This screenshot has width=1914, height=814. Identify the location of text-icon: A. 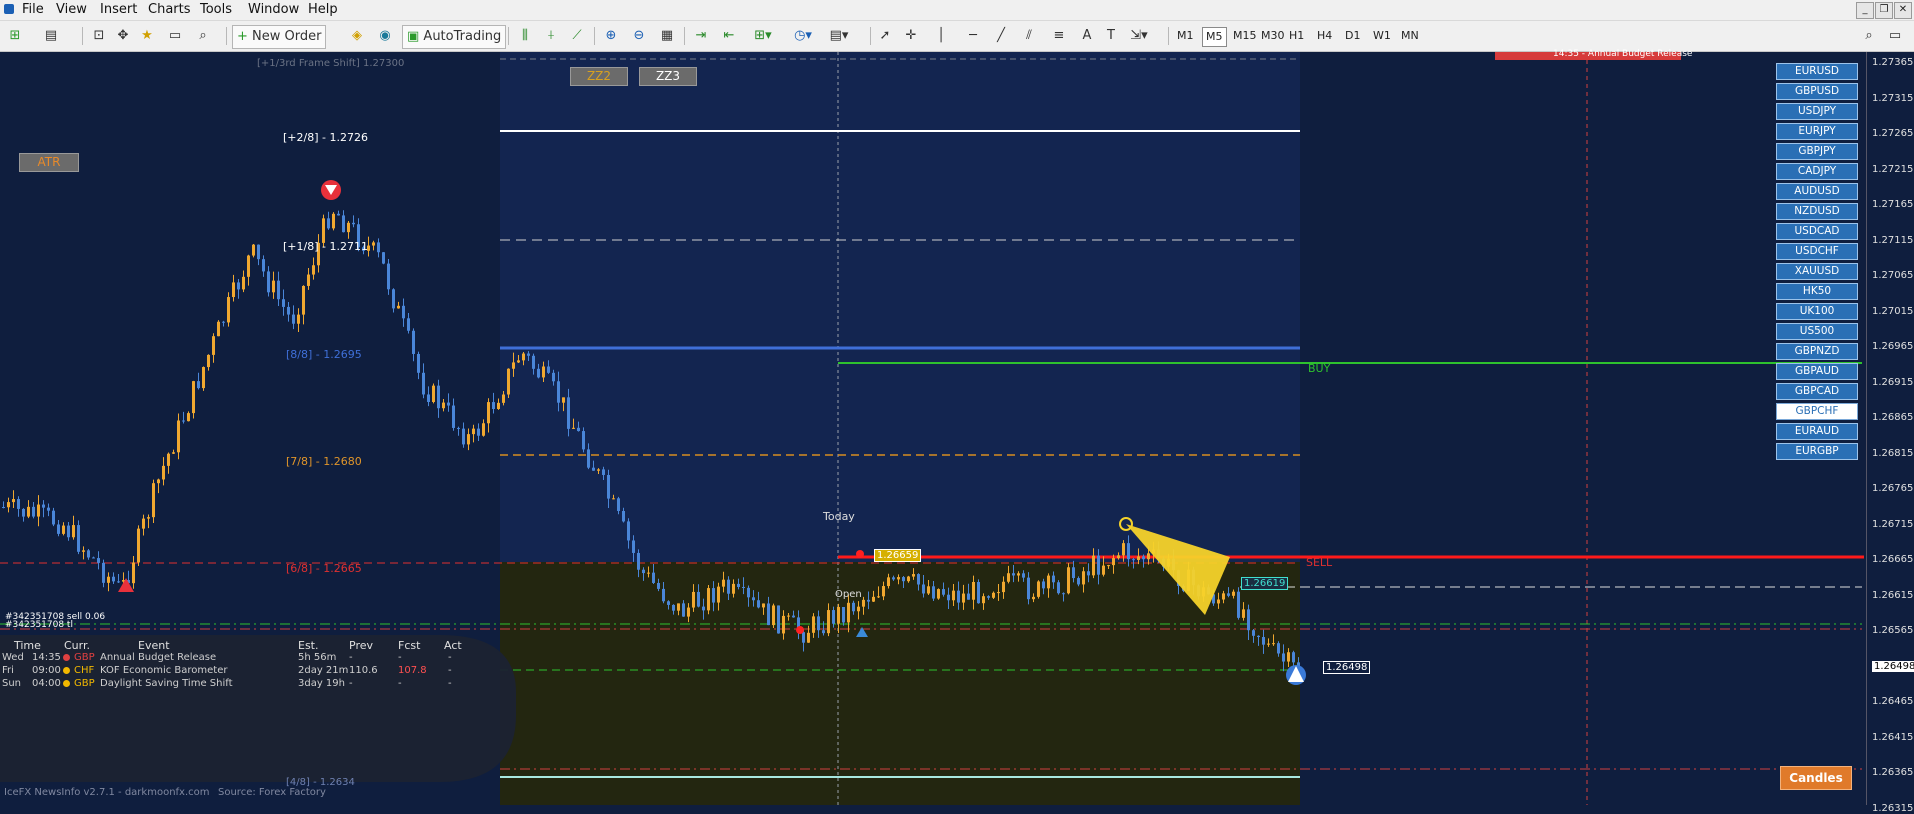
(1087, 36).